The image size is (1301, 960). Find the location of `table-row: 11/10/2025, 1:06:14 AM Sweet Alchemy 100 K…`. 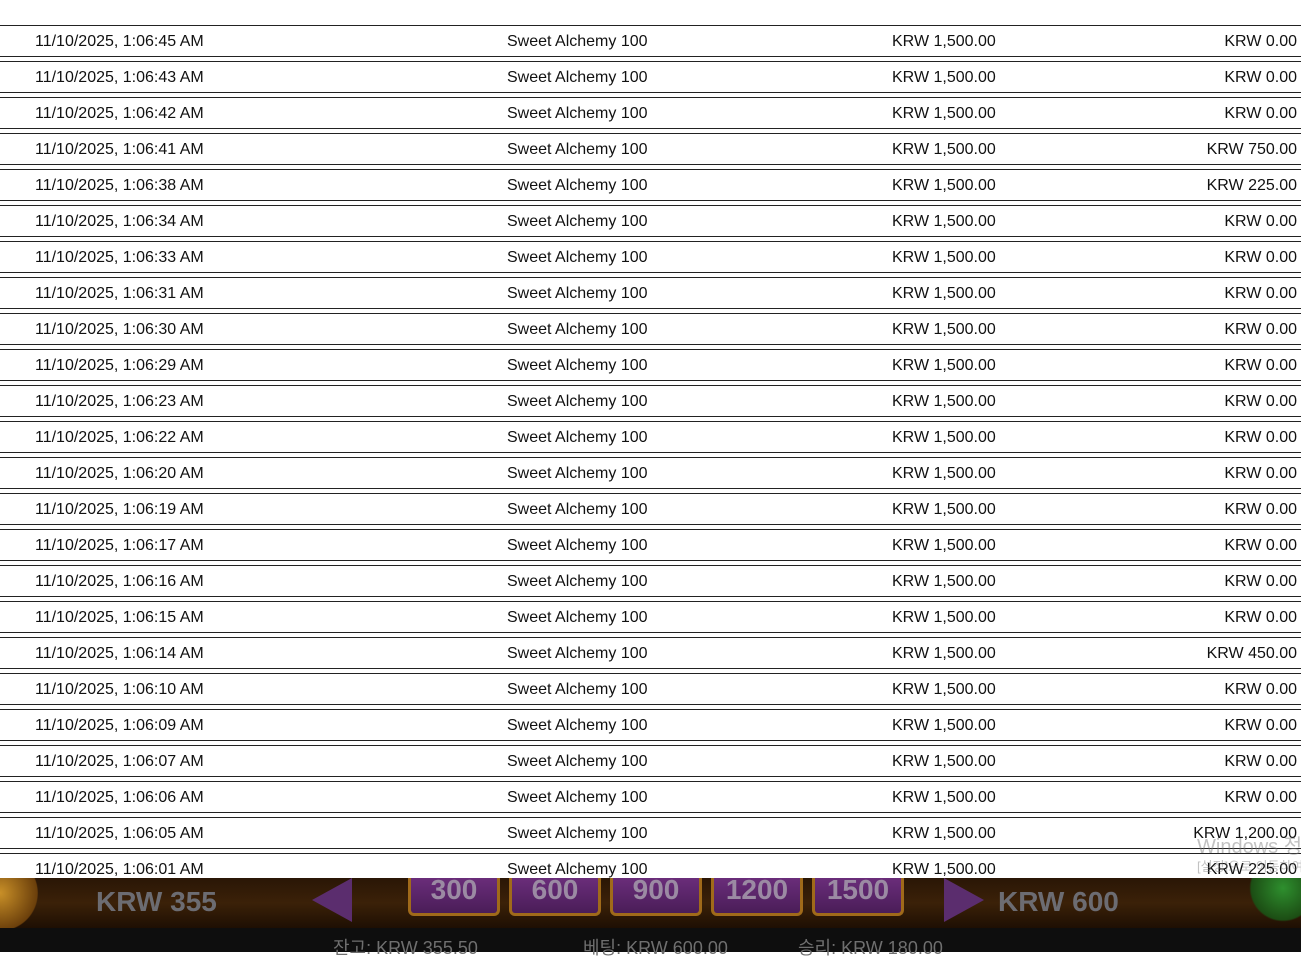

table-row: 11/10/2025, 1:06:14 AM Sweet Alchemy 100 K… is located at coordinates (650, 653).